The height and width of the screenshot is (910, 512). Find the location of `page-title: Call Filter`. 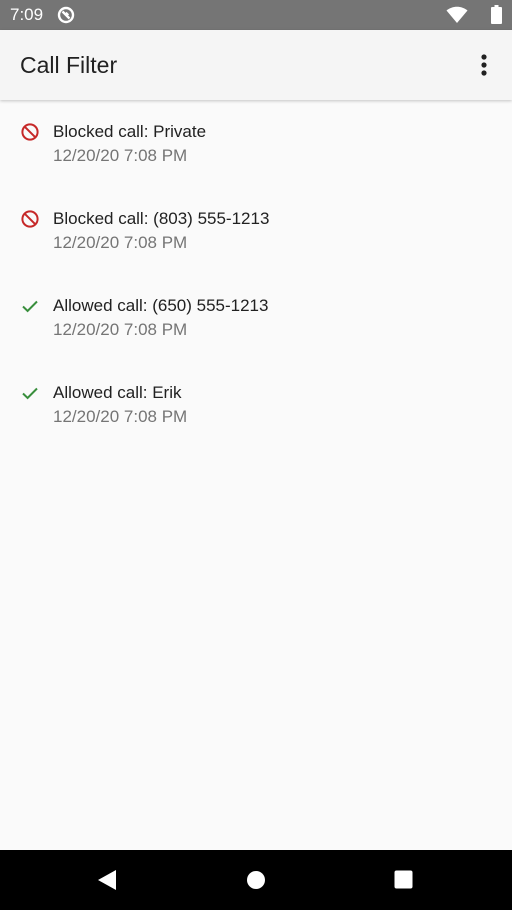

page-title: Call Filter is located at coordinates (69, 65).